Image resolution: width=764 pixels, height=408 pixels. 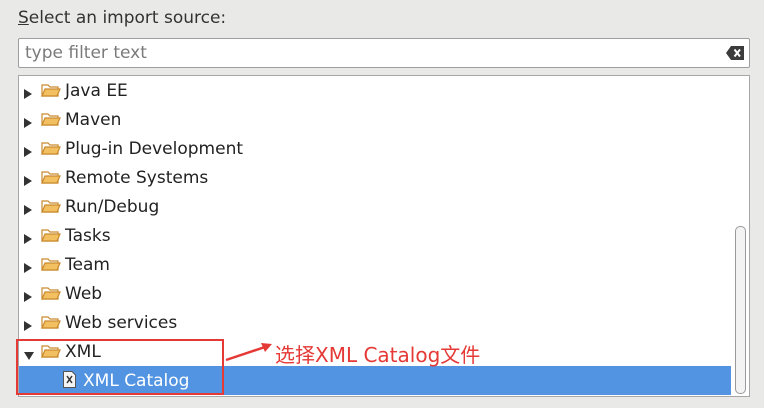 I want to click on filter-field, so click(x=384, y=53).